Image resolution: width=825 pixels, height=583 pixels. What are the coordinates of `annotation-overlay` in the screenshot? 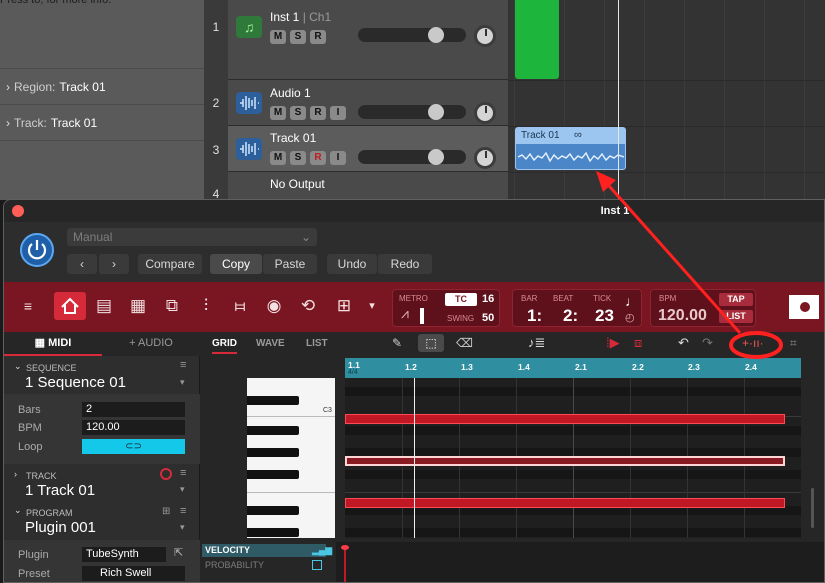 It's located at (689, 265).